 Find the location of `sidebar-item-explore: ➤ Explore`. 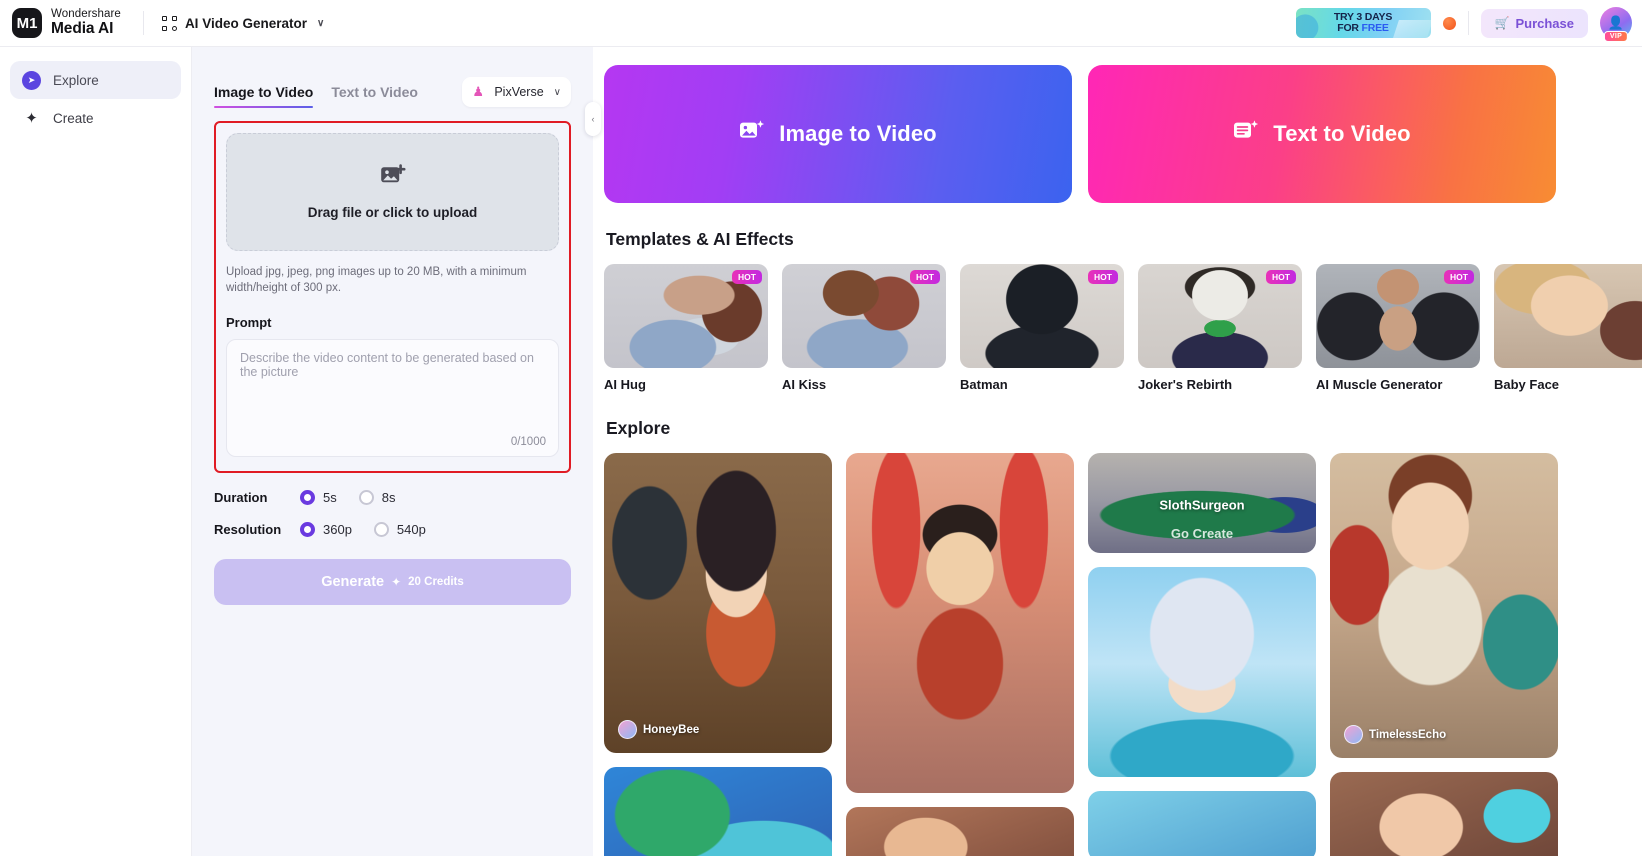

sidebar-item-explore: ➤ Explore is located at coordinates (95, 80).